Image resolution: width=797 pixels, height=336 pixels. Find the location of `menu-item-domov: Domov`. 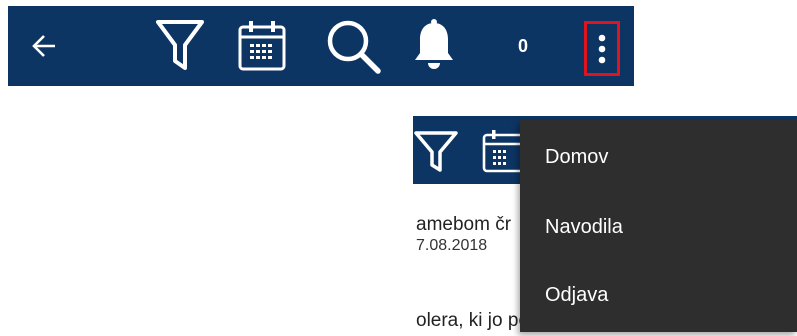

menu-item-domov: Domov is located at coordinates (576, 157).